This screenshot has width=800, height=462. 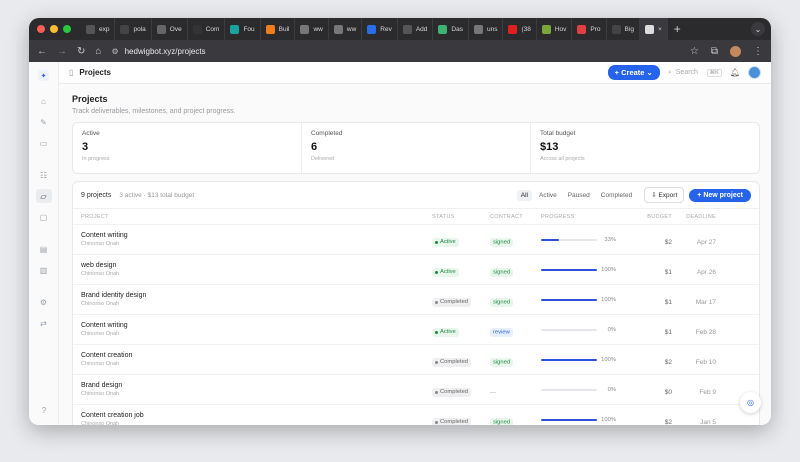 What do you see at coordinates (754, 72) in the screenshot?
I see `user-avatar` at bounding box center [754, 72].